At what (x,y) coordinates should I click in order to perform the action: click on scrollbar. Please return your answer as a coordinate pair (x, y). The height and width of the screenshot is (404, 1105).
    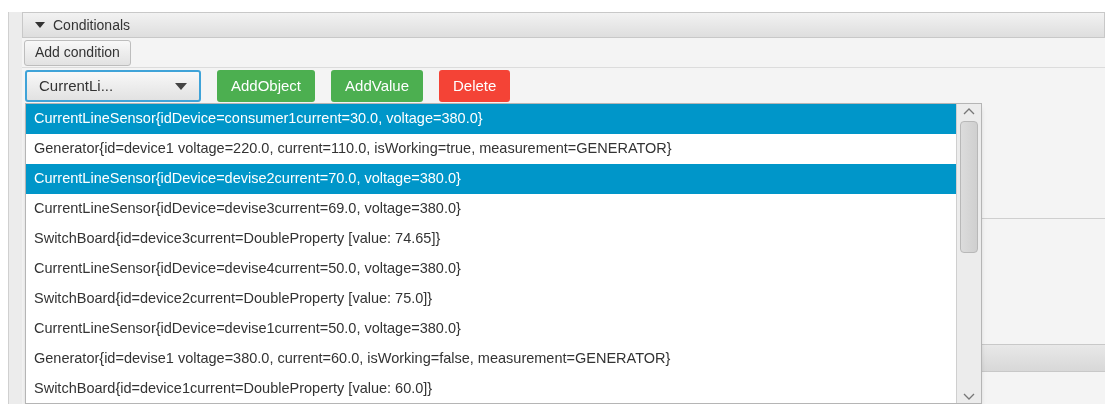
    Looking at the image, I should click on (968, 253).